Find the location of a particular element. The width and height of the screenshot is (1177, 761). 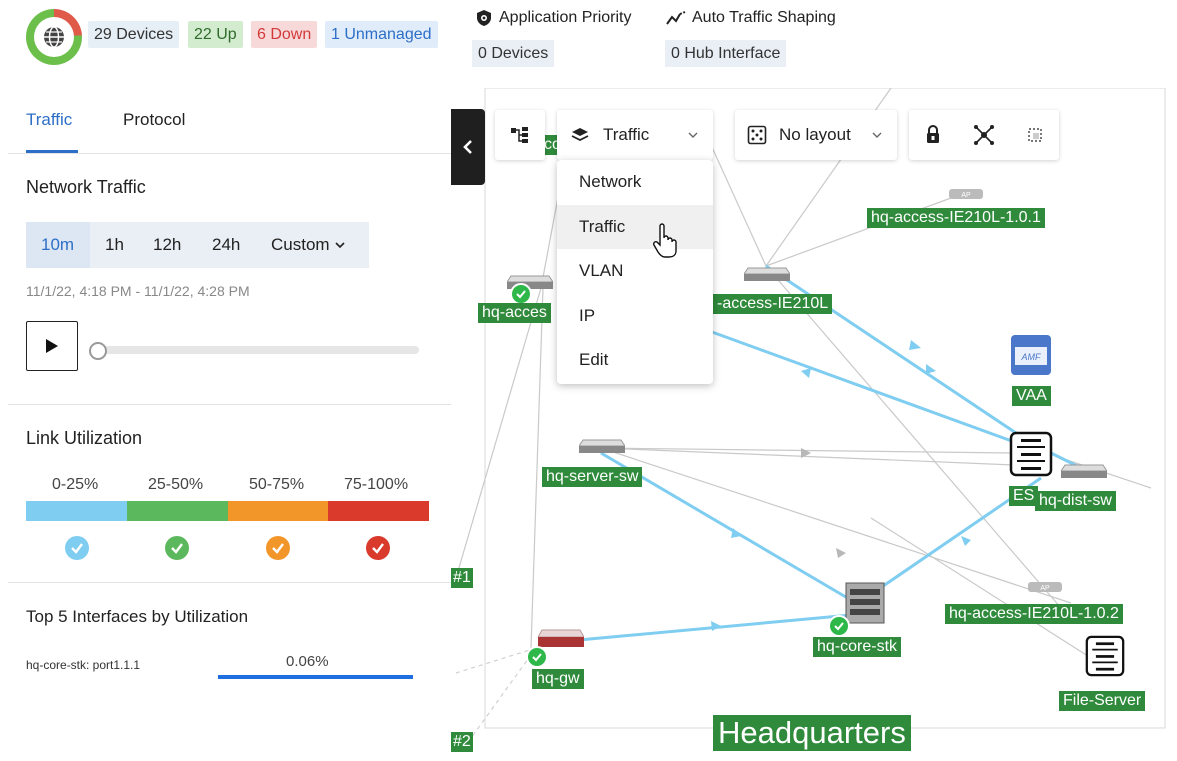

node-label-access-left: hq-acces is located at coordinates (514, 313).